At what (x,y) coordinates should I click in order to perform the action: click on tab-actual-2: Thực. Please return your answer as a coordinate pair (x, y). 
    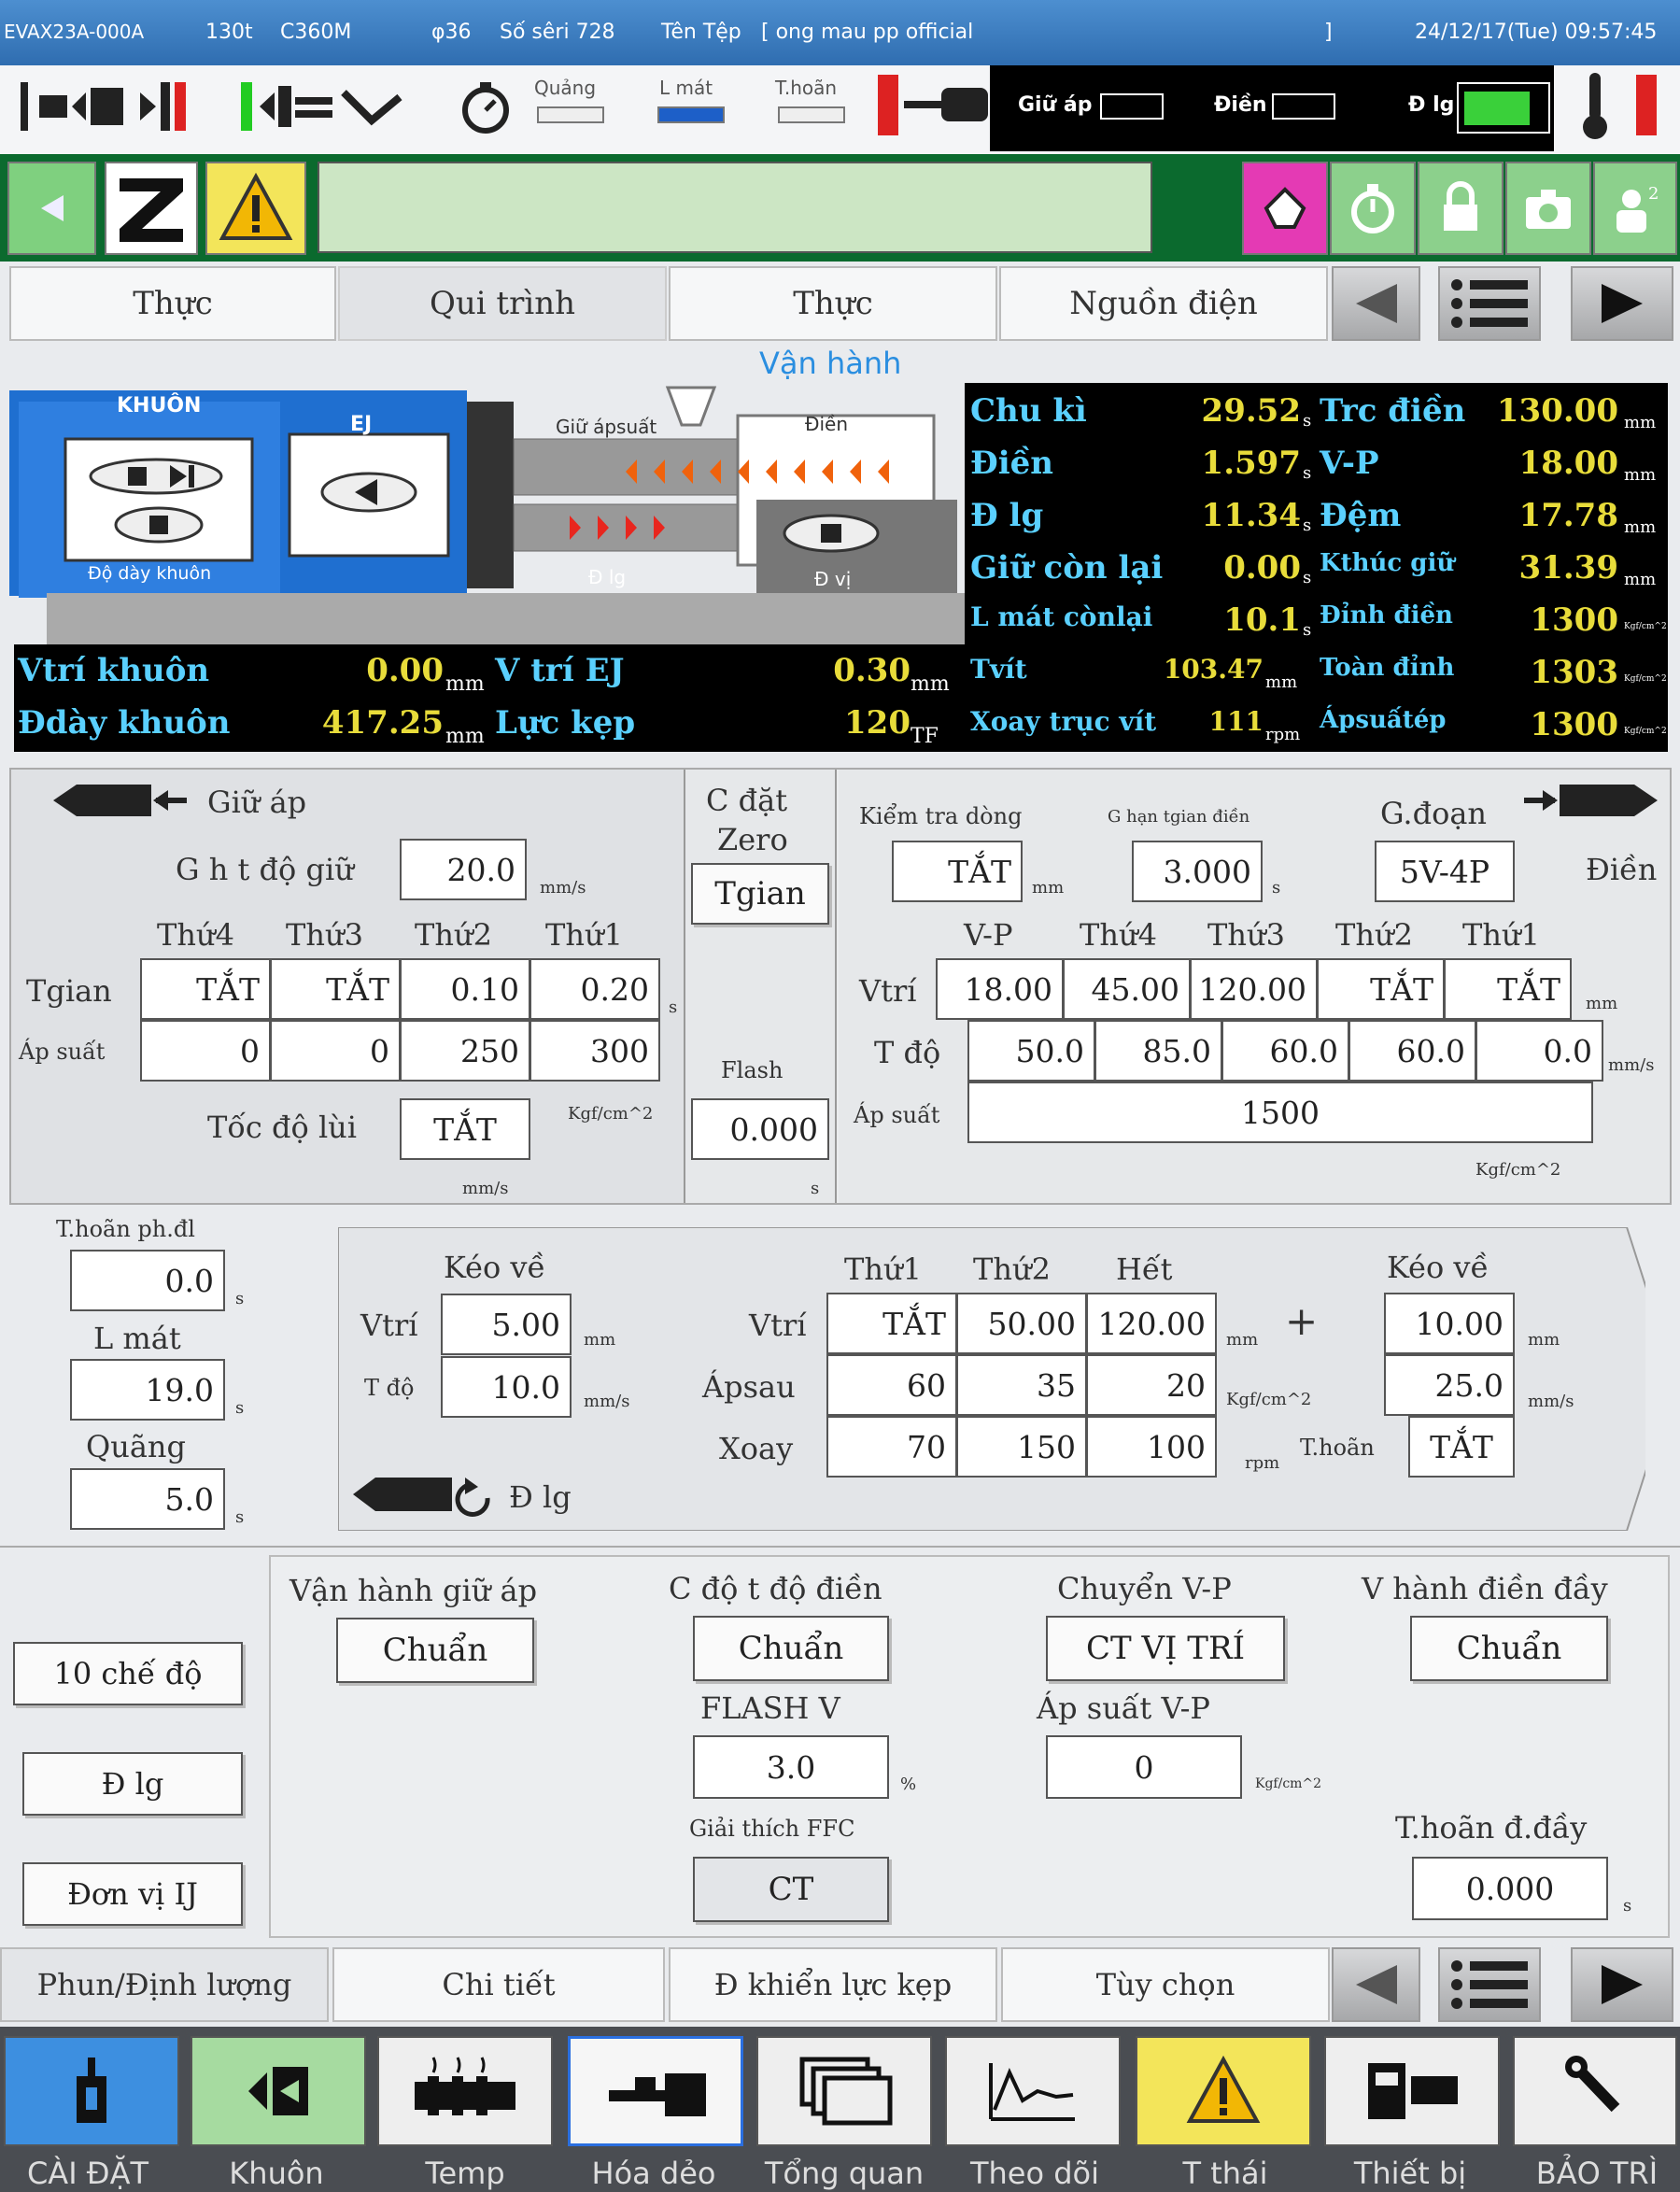
    Looking at the image, I should click on (833, 303).